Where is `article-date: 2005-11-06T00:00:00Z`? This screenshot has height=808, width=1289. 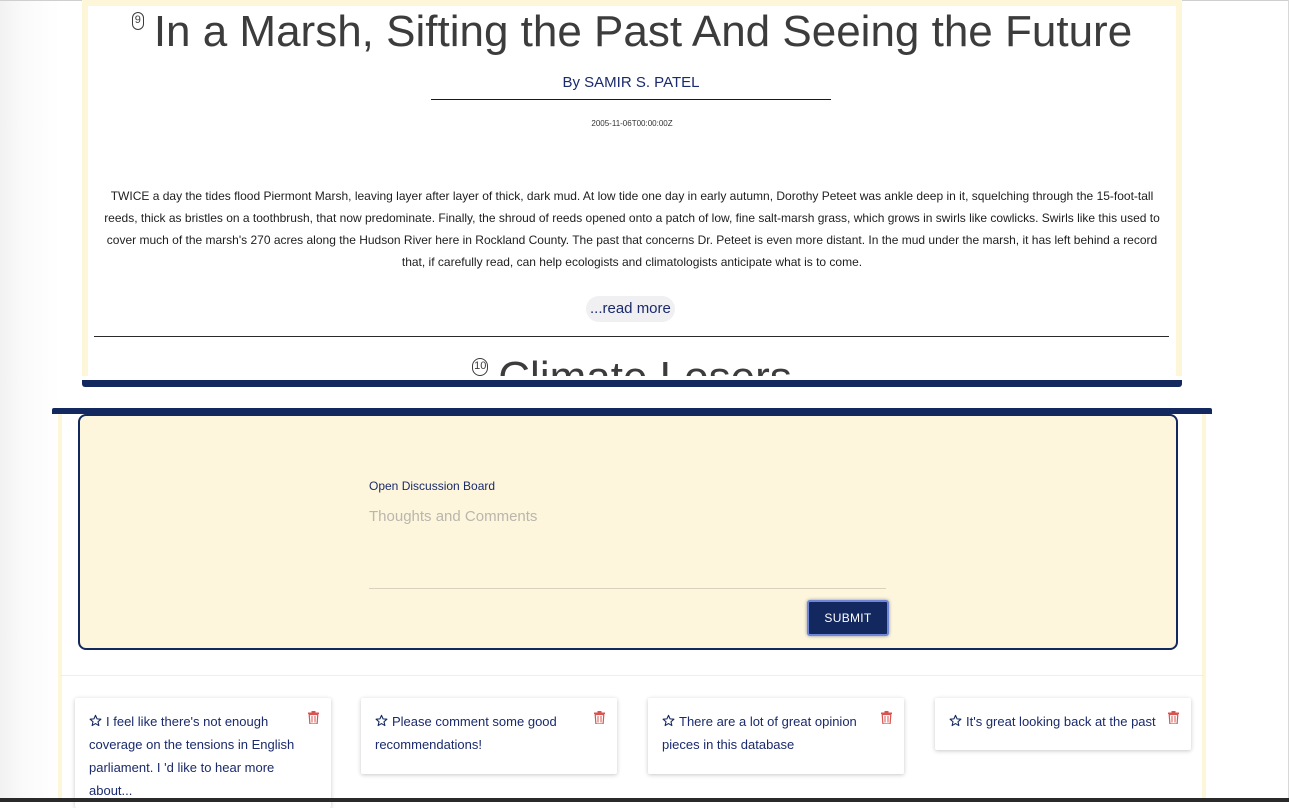
article-date: 2005-11-06T00:00:00Z is located at coordinates (632, 123).